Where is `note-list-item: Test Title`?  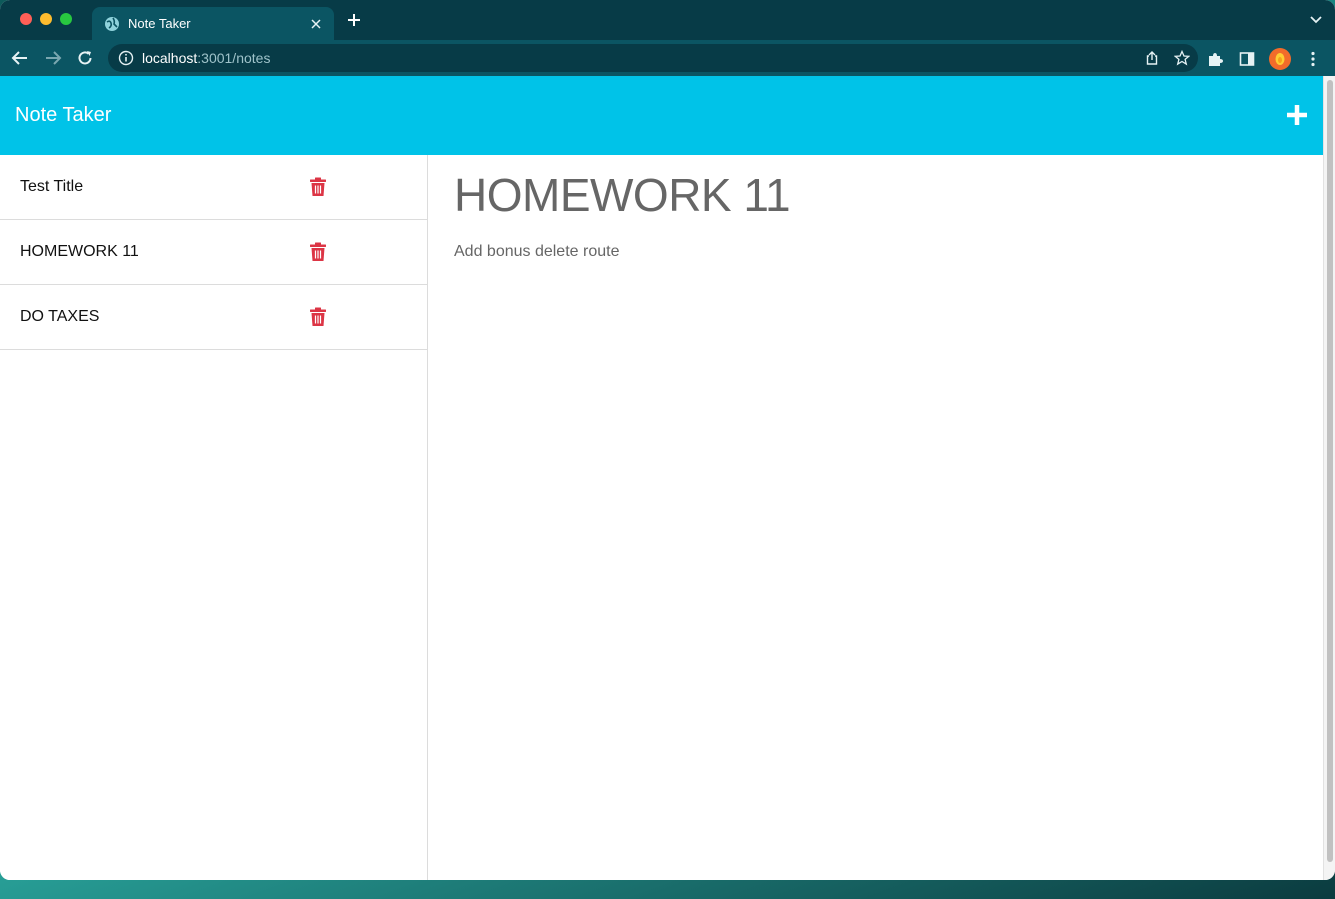
note-list-item: Test Title is located at coordinates (213, 187).